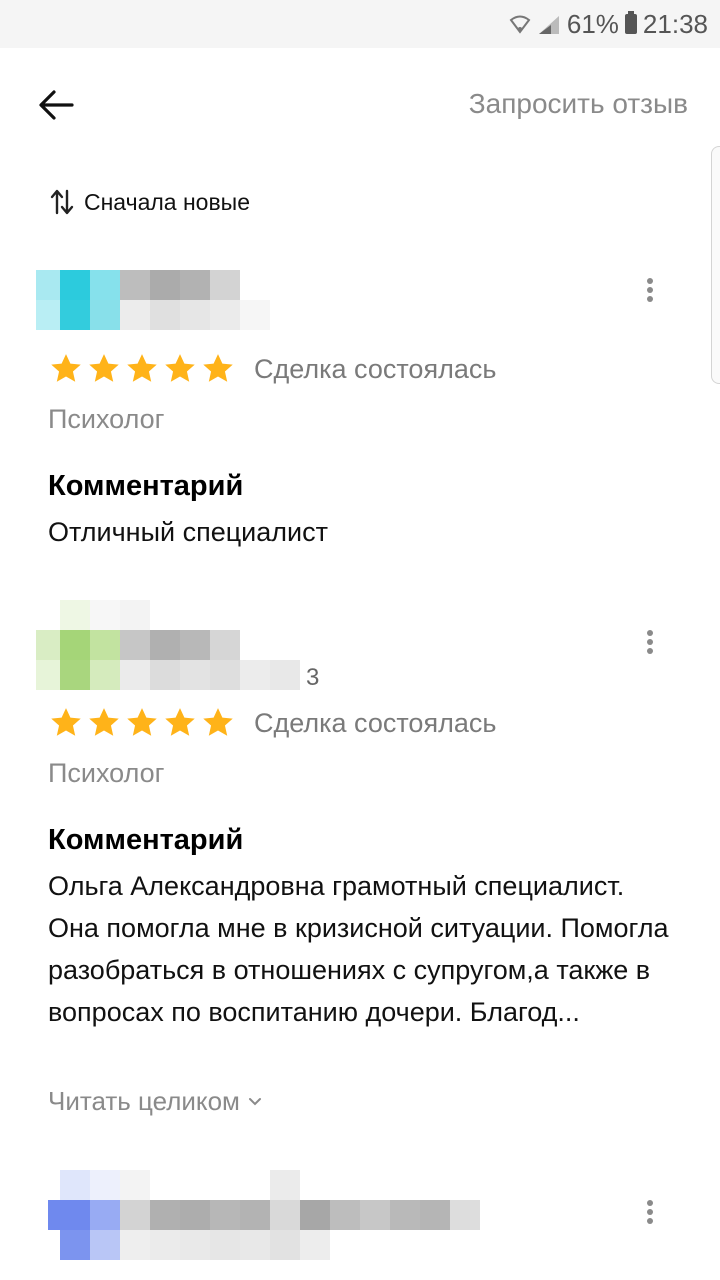  I want to click on app-bar: Запросить отзыв, so click(360, 104).